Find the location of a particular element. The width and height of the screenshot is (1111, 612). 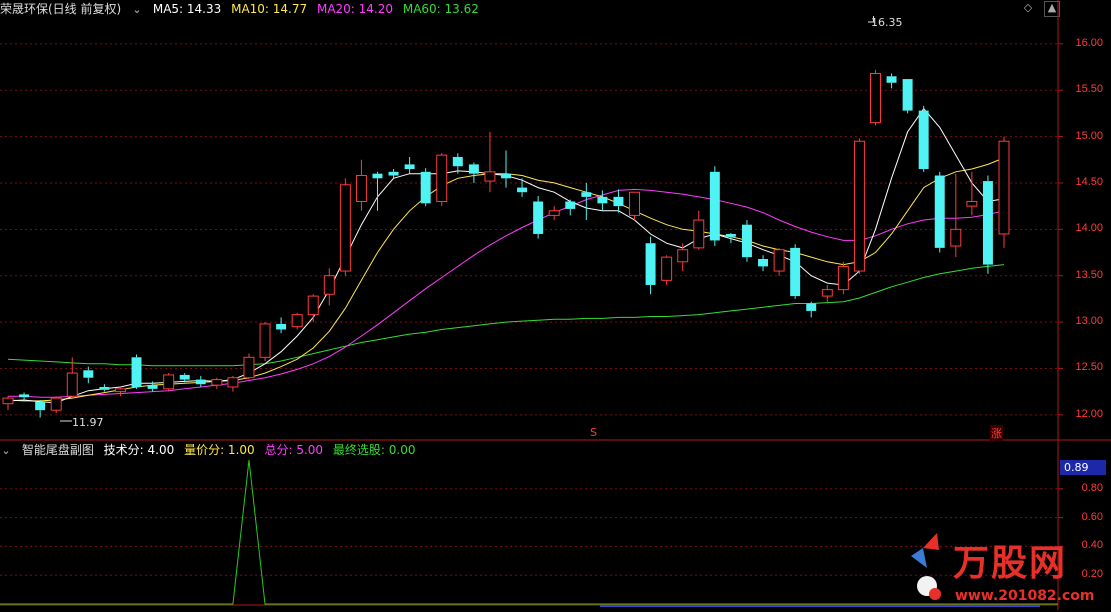

total-score: 总分: 5.00 is located at coordinates (294, 450).